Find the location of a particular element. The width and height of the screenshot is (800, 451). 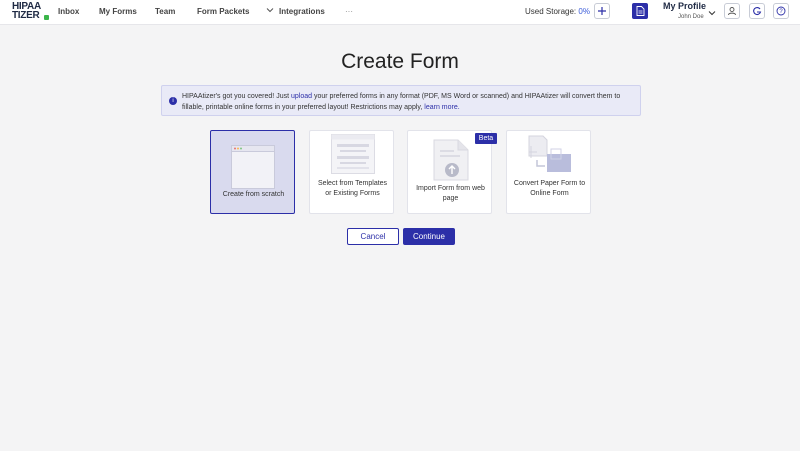

help-button: ? is located at coordinates (781, 11).